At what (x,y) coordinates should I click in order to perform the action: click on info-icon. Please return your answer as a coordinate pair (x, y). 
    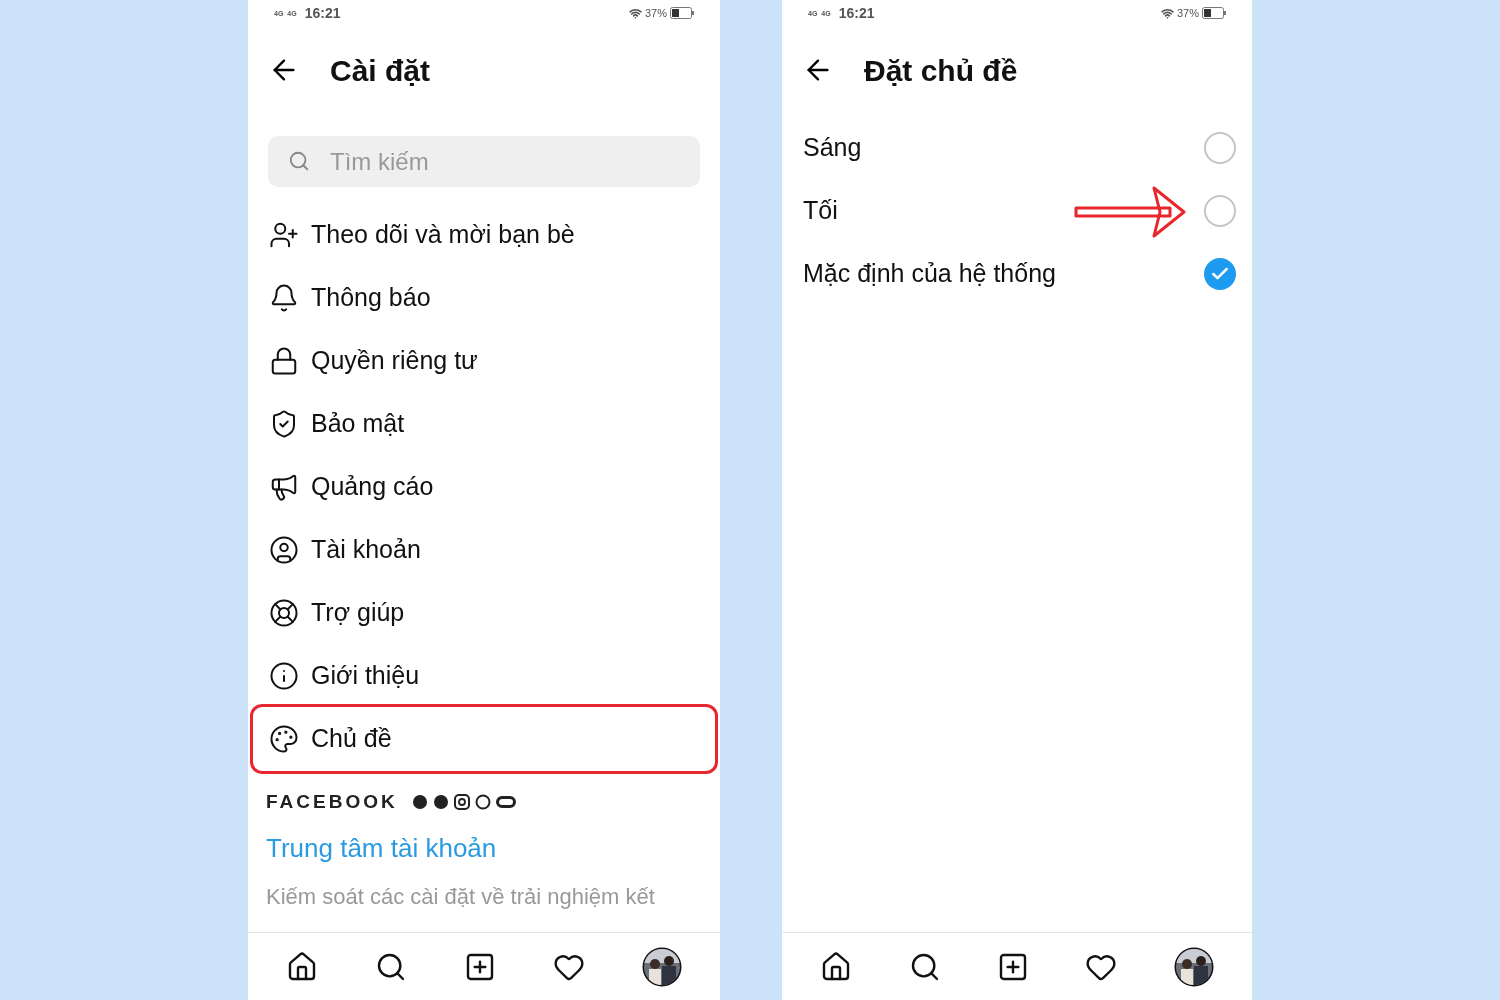
    Looking at the image, I should click on (284, 675).